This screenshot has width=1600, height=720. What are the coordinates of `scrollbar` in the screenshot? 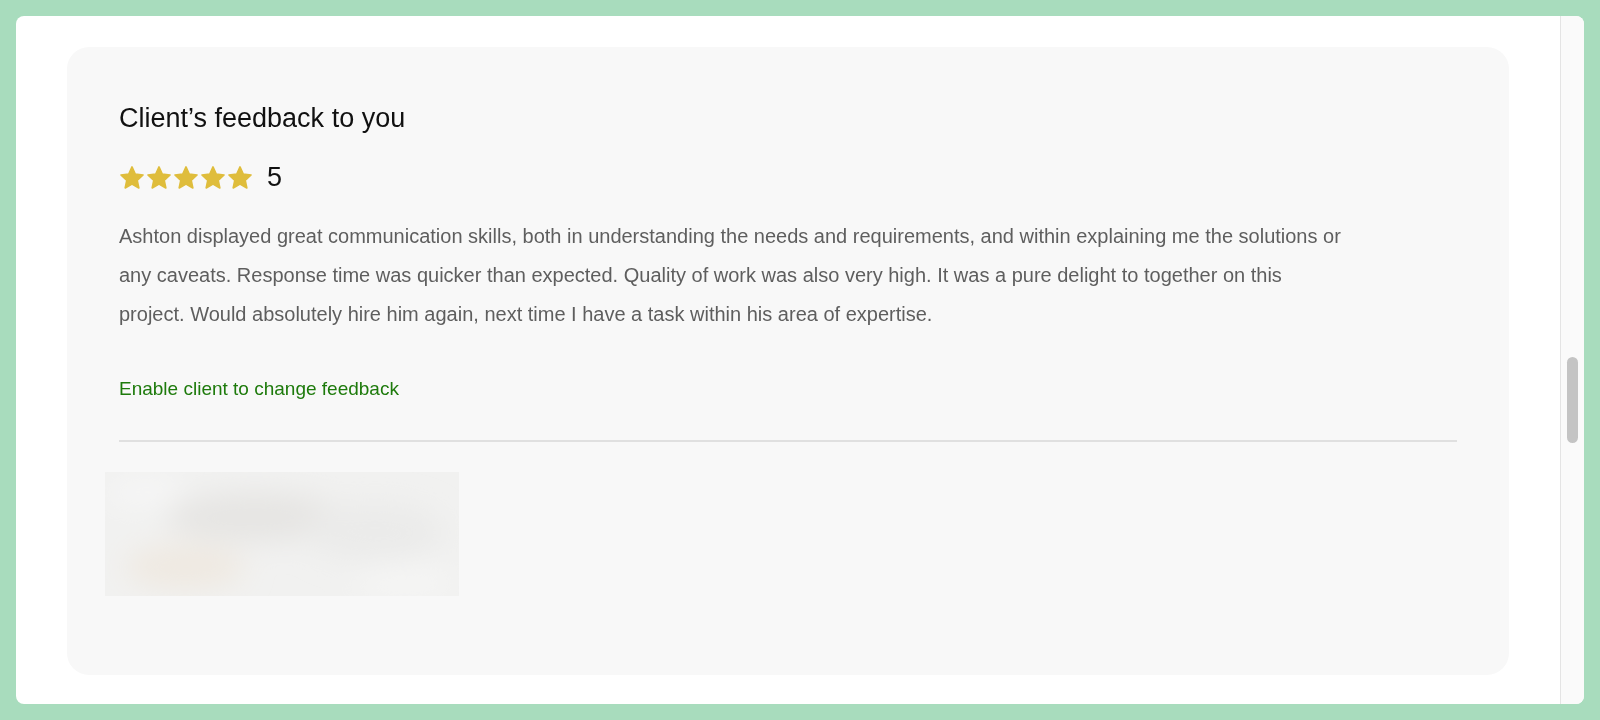 It's located at (1572, 360).